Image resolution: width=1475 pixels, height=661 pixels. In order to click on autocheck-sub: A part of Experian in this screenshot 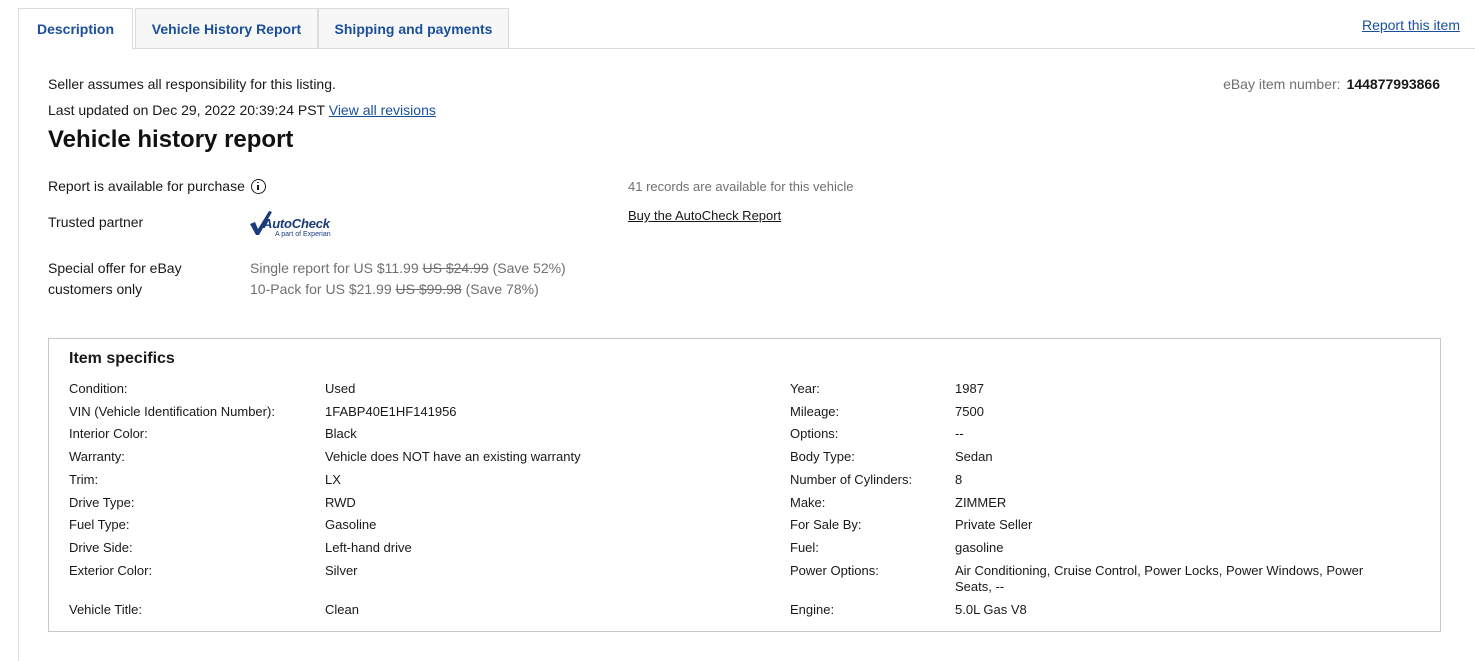, I will do `click(303, 234)`.